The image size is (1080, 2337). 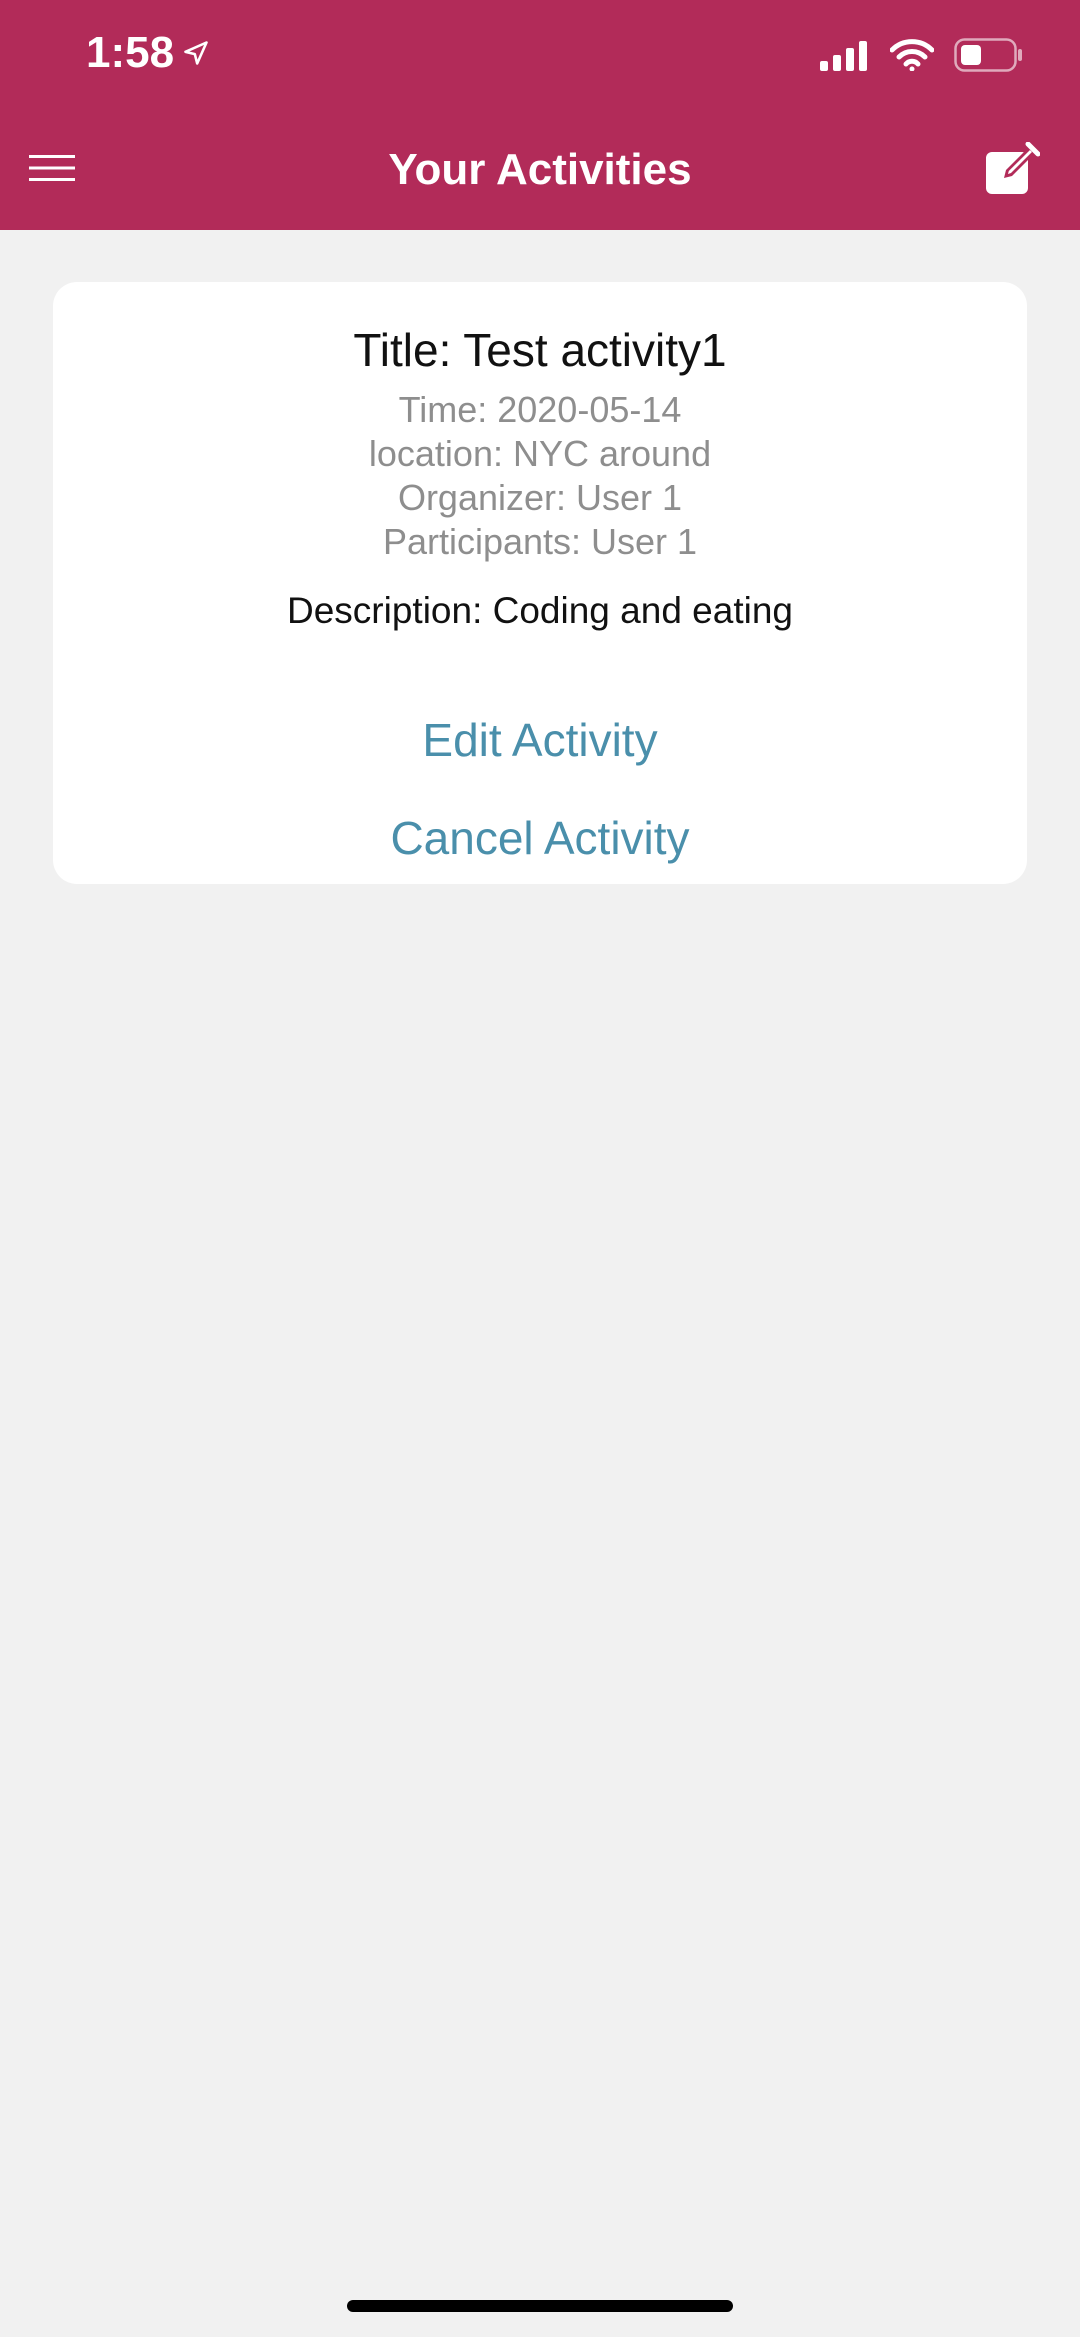 What do you see at coordinates (912, 57) in the screenshot?
I see `wifi-icon` at bounding box center [912, 57].